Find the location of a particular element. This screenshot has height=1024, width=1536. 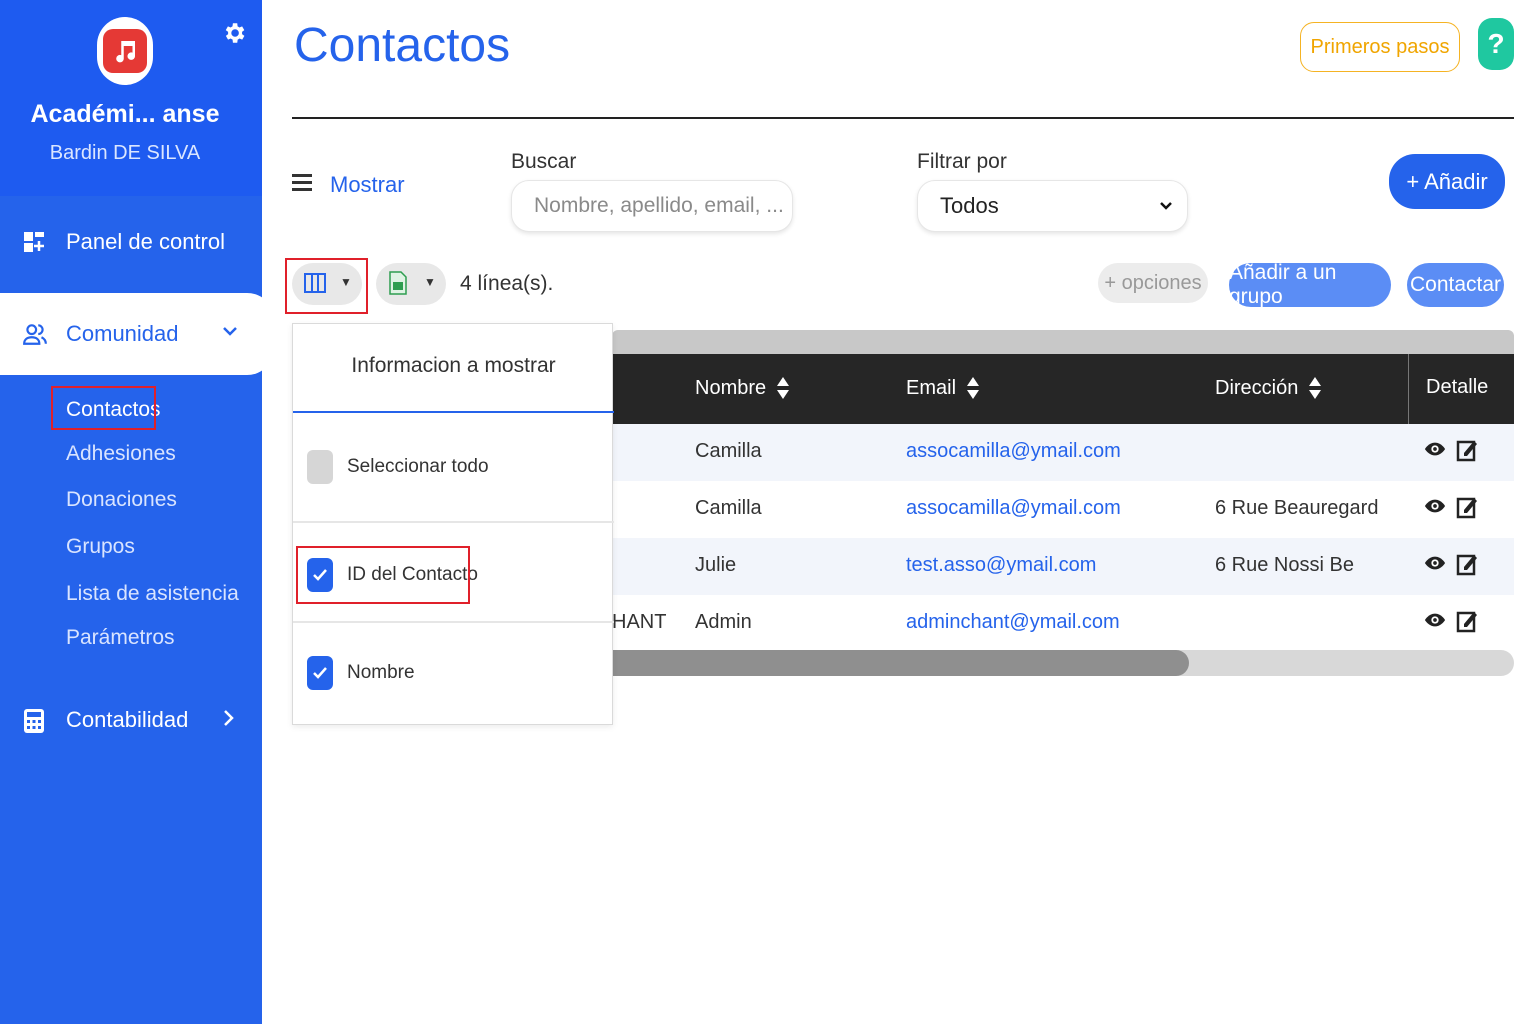

horizontal-scrollbar is located at coordinates (1063, 663).